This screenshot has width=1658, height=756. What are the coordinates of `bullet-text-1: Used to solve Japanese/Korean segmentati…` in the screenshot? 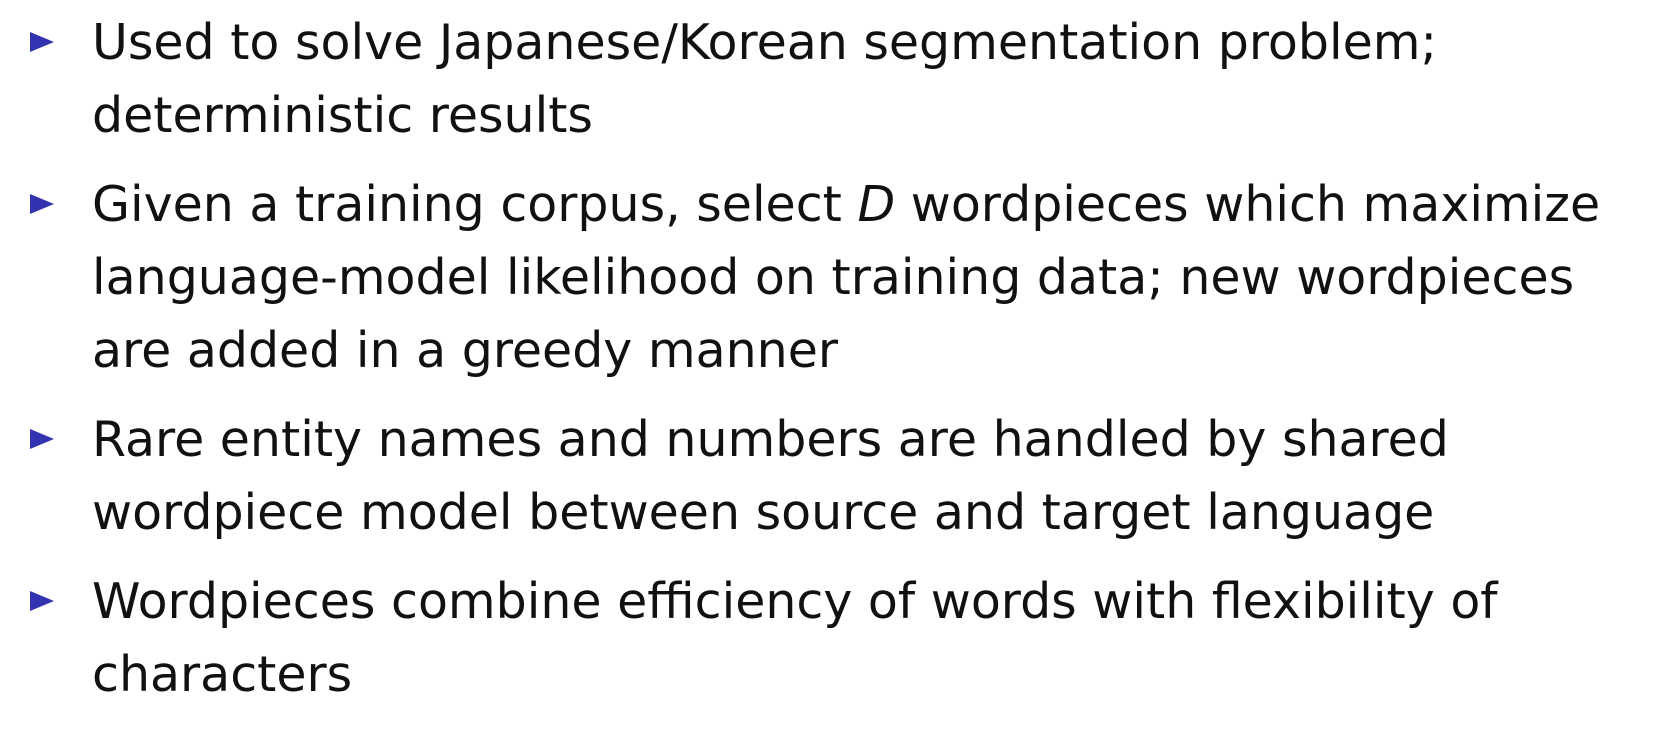 It's located at (765, 79).